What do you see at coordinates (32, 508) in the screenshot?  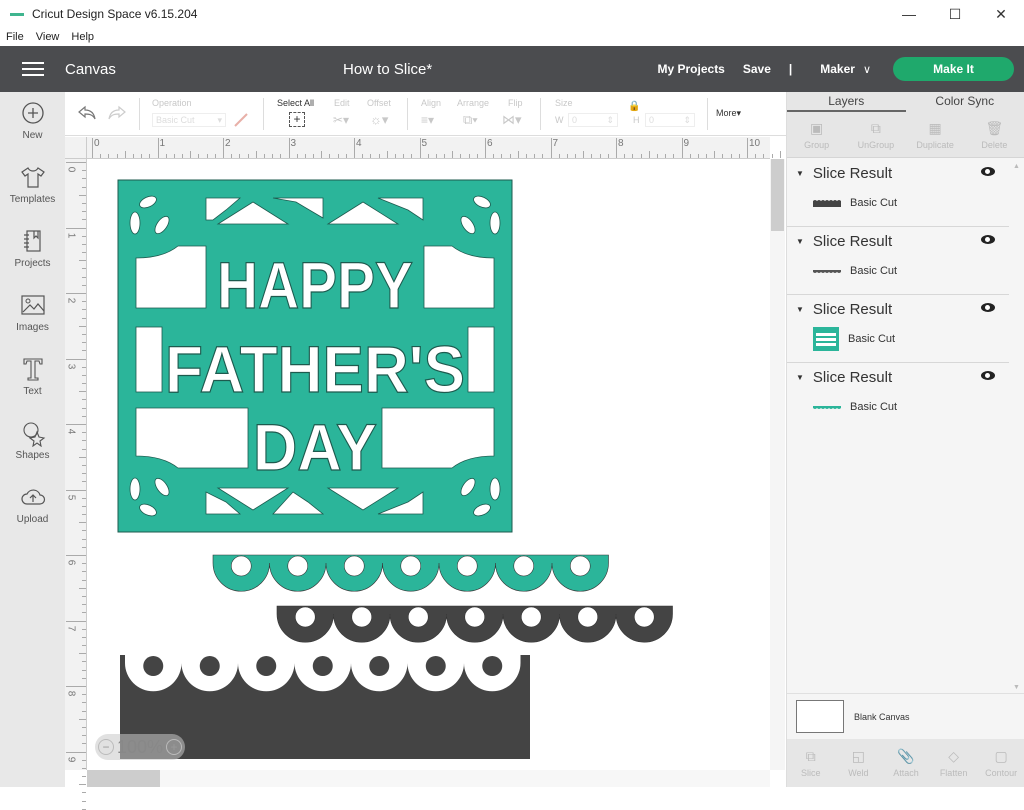 I see `sidebar-item-upload: Upload` at bounding box center [32, 508].